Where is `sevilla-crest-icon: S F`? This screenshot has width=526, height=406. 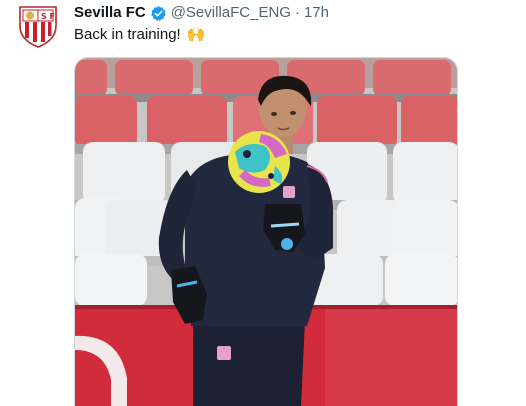 sevilla-crest-icon: S F is located at coordinates (38, 27).